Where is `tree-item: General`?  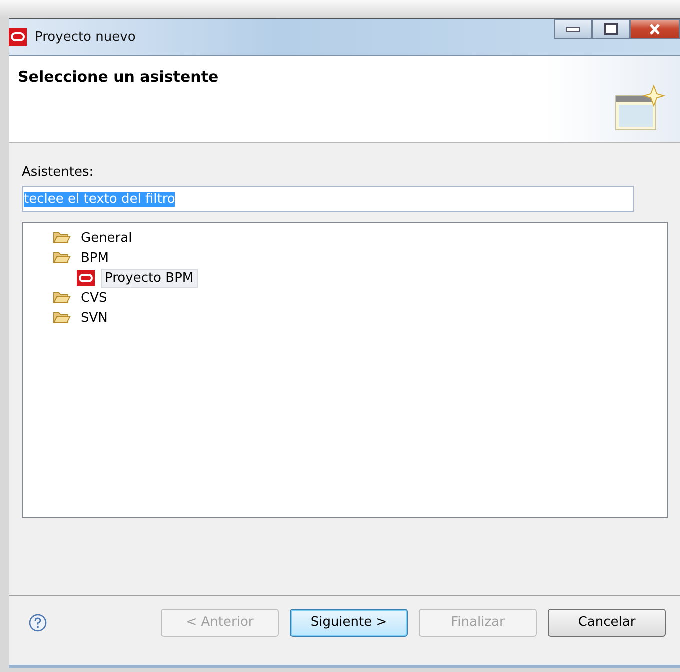
tree-item: General is located at coordinates (106, 238).